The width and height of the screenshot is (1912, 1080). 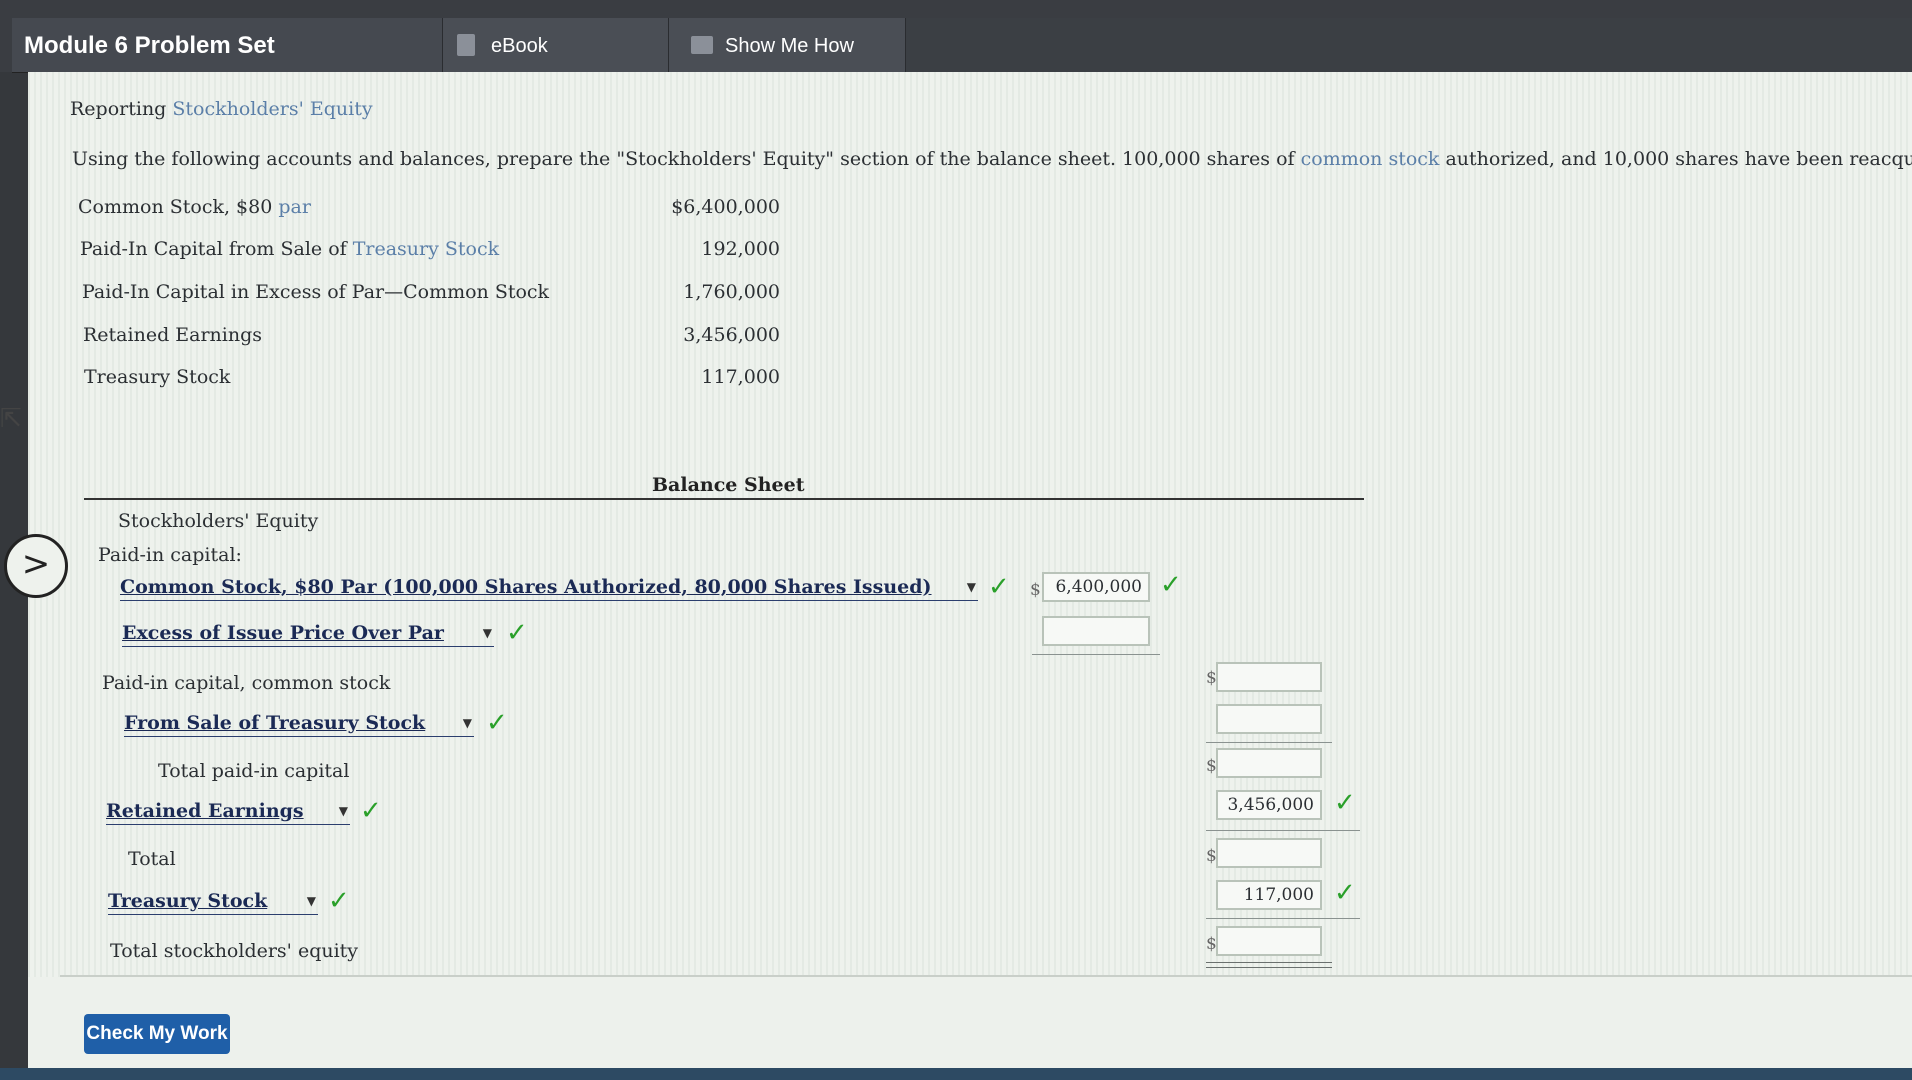 I want to click on total-paid-in-label: Total paid-in capital, so click(x=254, y=771).